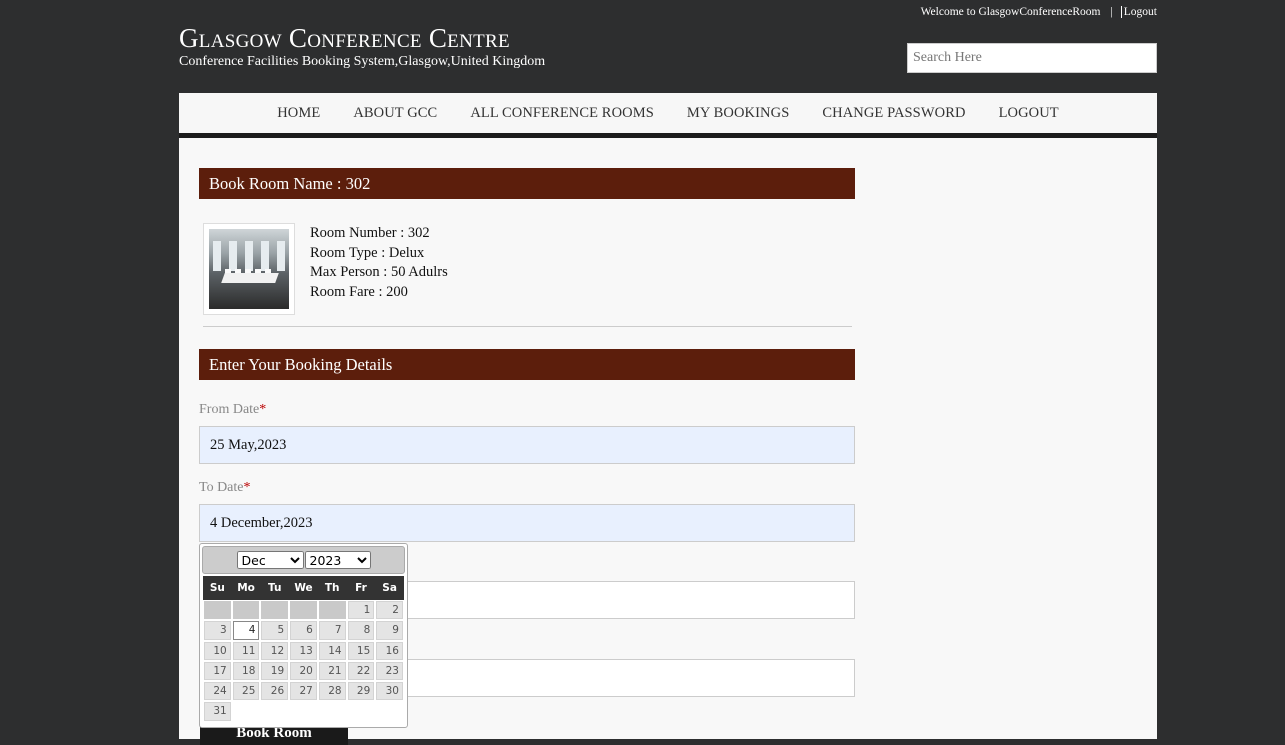 This screenshot has height=745, width=1285. Describe the element at coordinates (298, 113) in the screenshot. I see `nav-home: HOME` at that location.